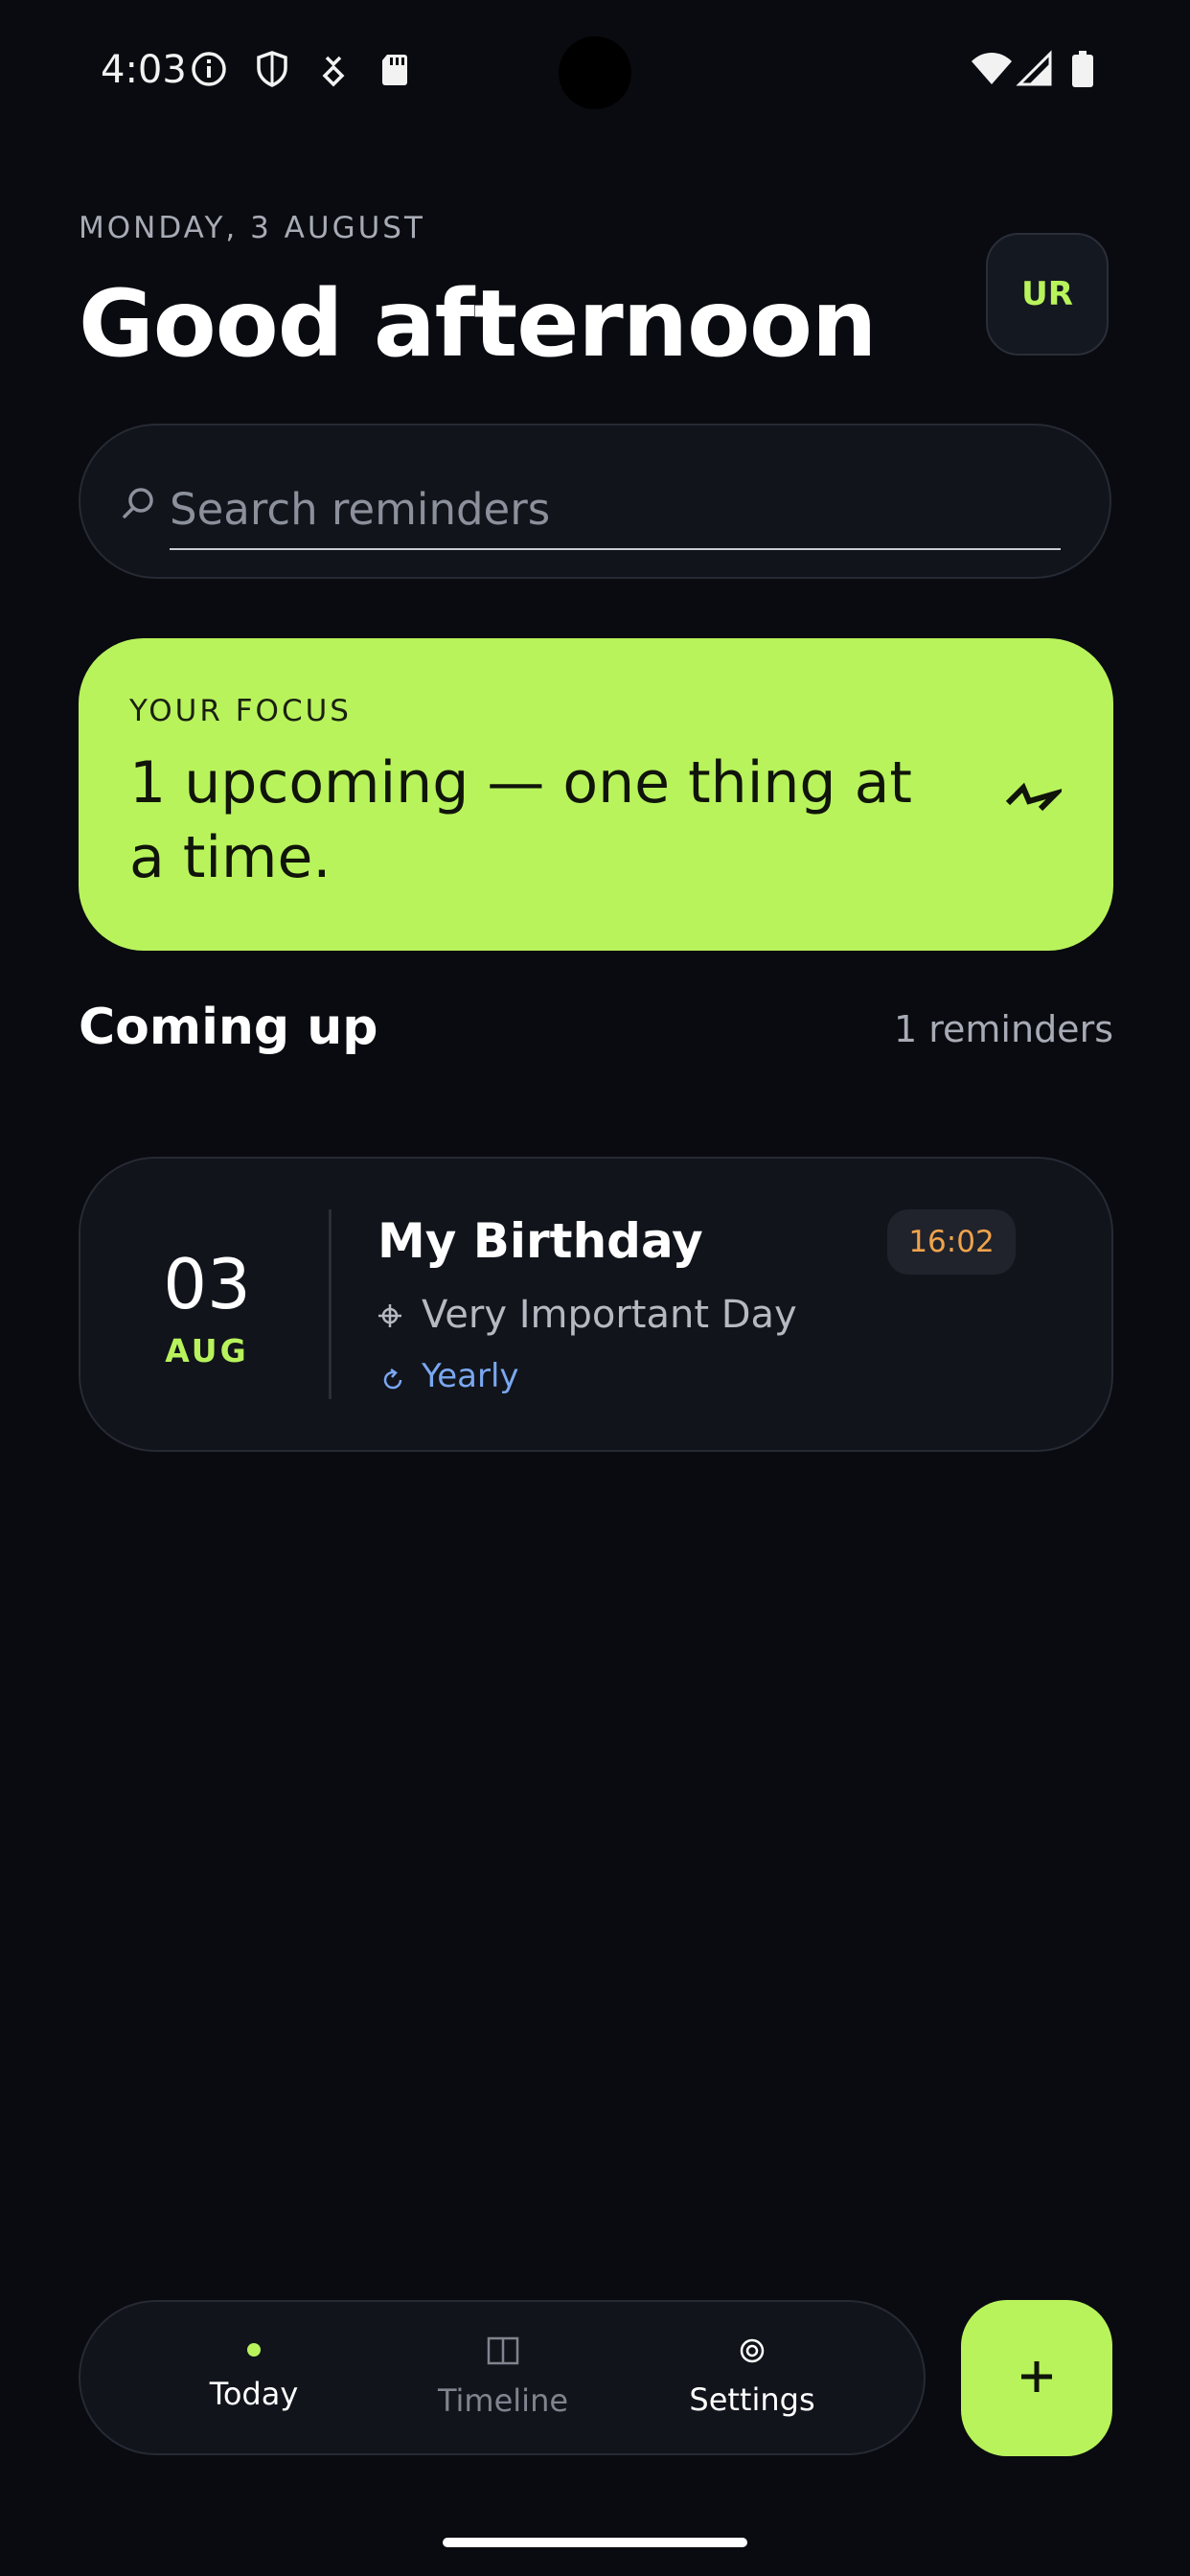 The height and width of the screenshot is (2576, 1190). Describe the element at coordinates (752, 2377) in the screenshot. I see `tab-settings: Settings` at that location.